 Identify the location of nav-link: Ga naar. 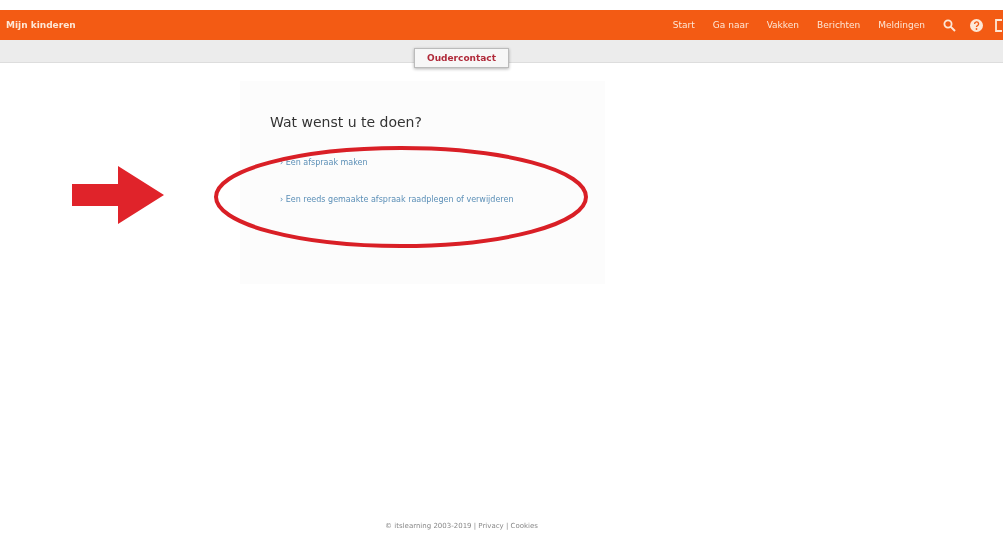
(730, 25).